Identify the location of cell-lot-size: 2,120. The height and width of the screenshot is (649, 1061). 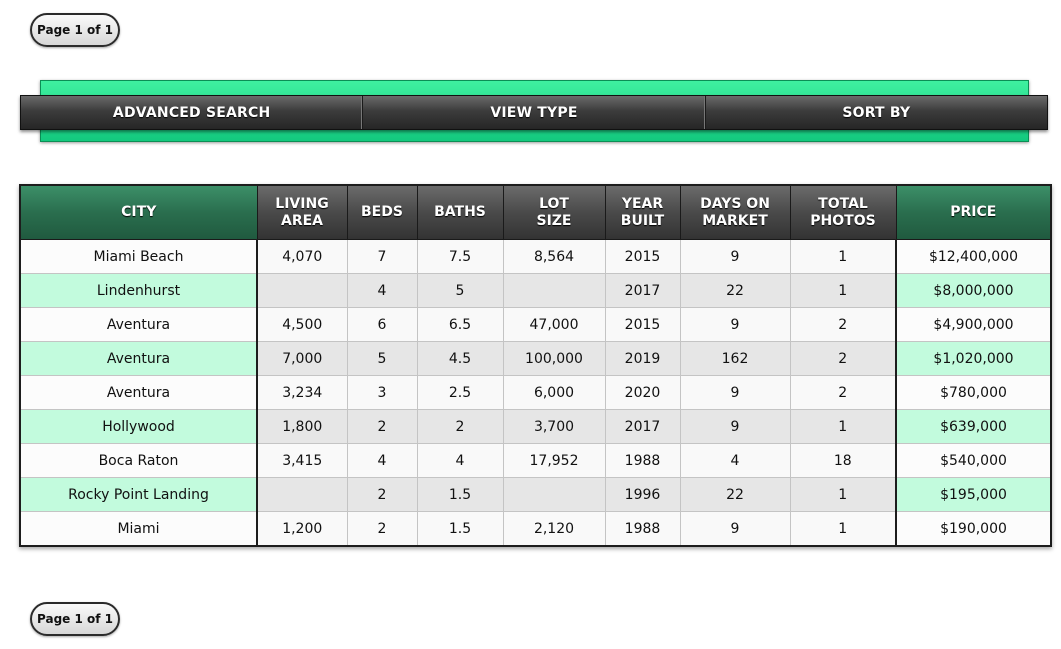
(554, 529).